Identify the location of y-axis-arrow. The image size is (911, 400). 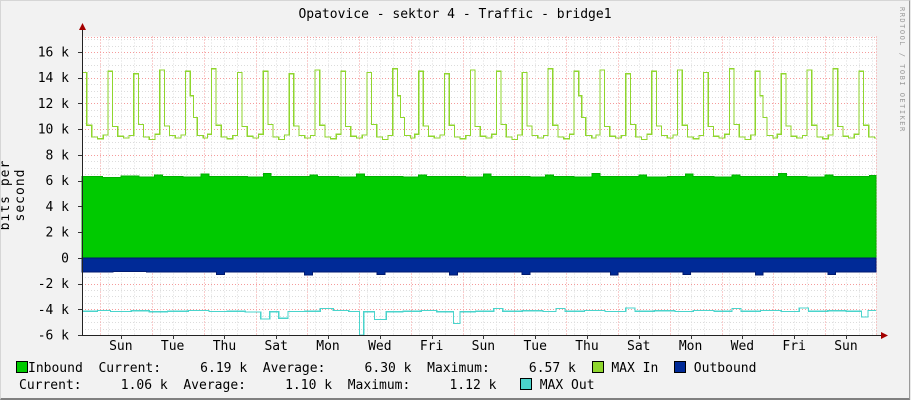
(82, 26).